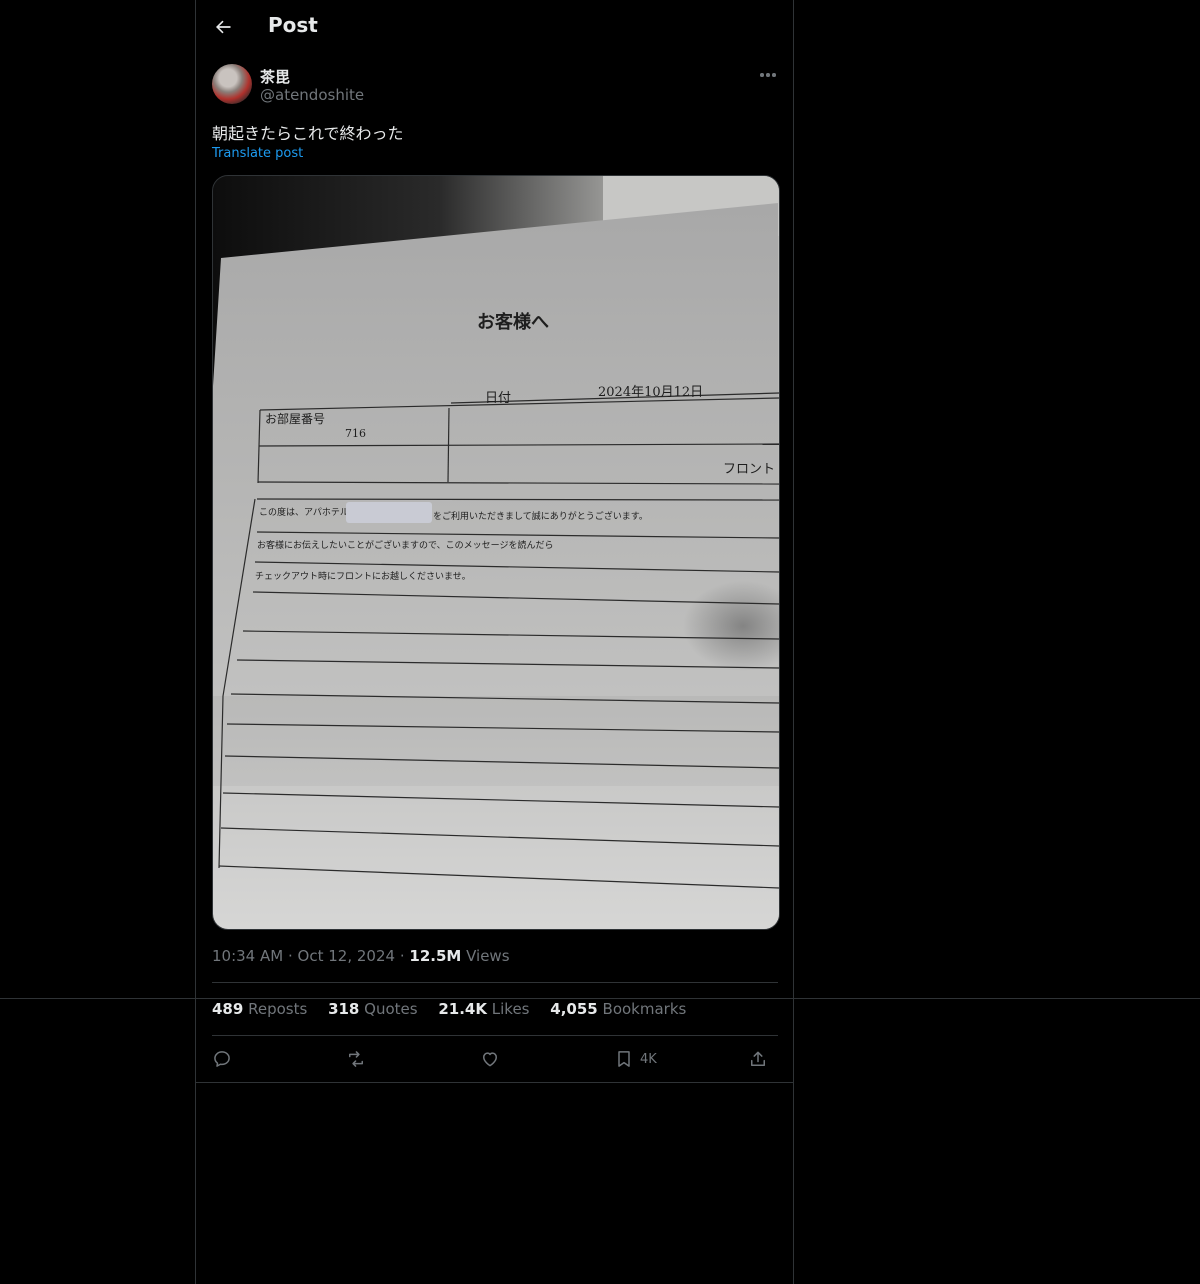 The height and width of the screenshot is (1284, 1200). Describe the element at coordinates (293, 25) in the screenshot. I see `page-title: Post` at that location.